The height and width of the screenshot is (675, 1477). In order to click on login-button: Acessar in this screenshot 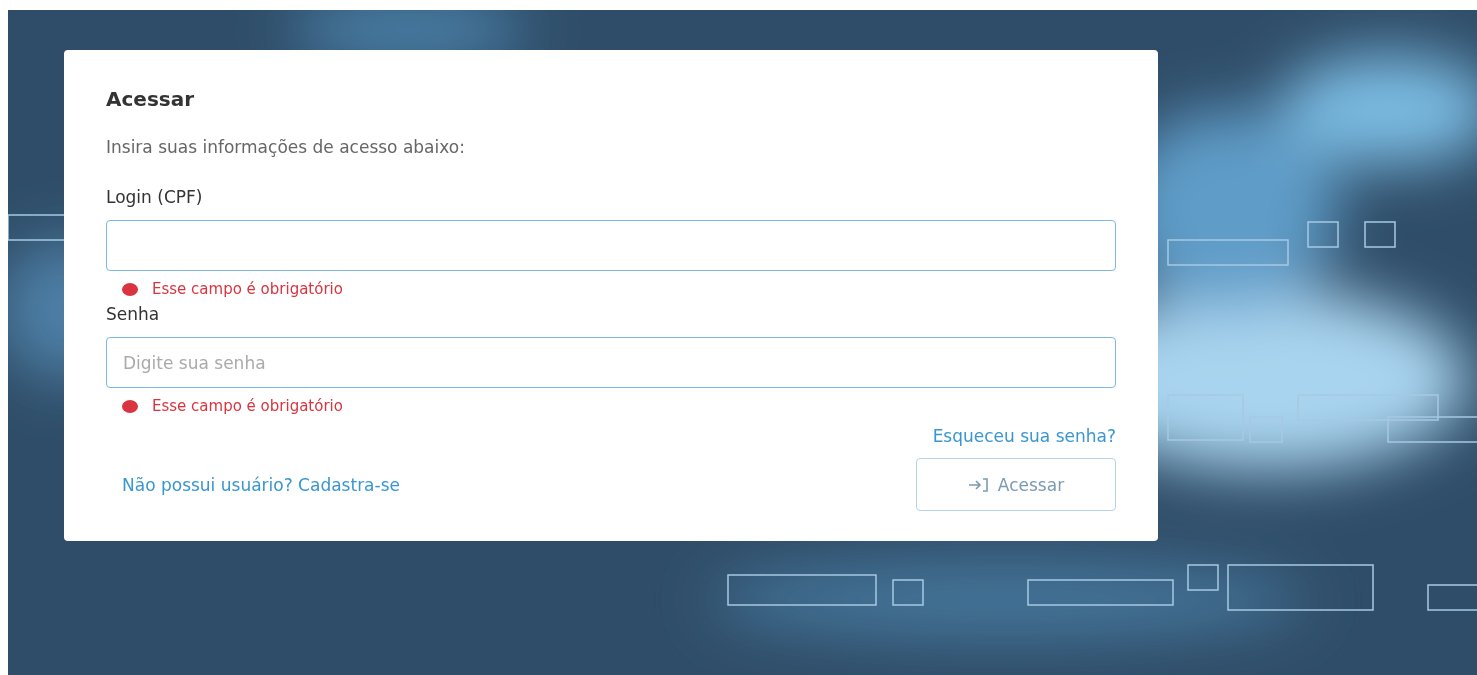, I will do `click(1016, 484)`.